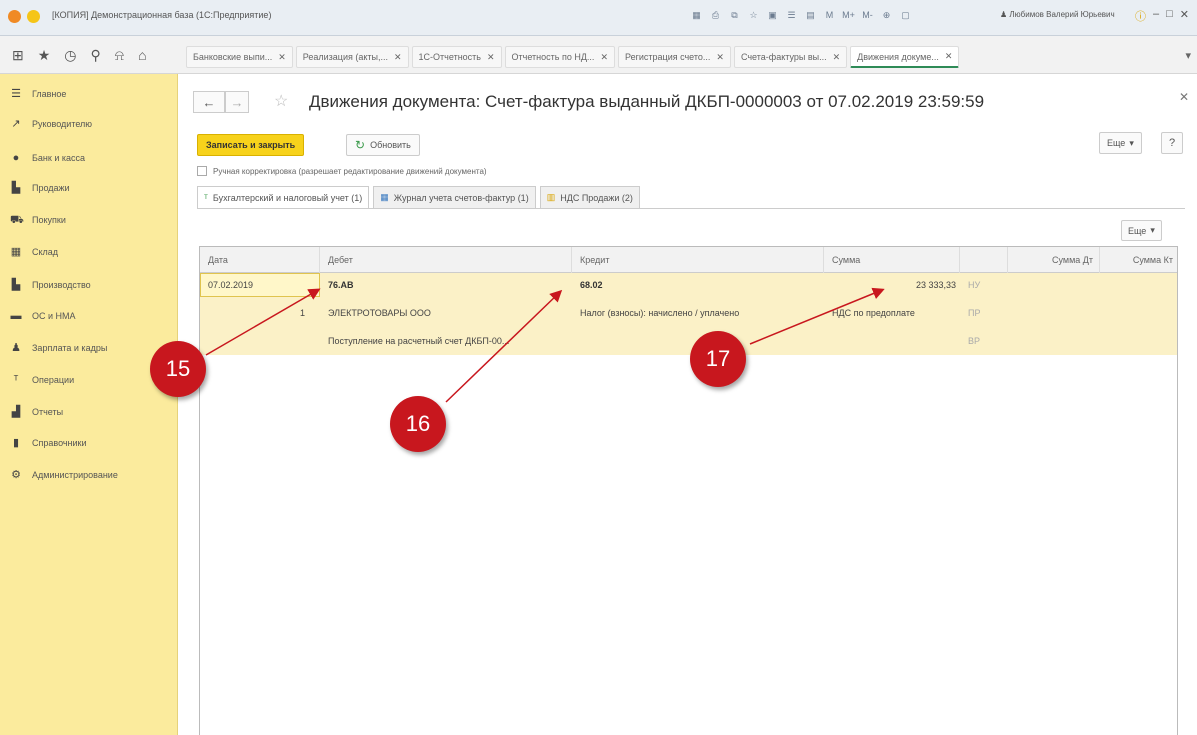  Describe the element at coordinates (239, 57) in the screenshot. I see `tab-bank-statements: Банковские выпи... ✕` at that location.